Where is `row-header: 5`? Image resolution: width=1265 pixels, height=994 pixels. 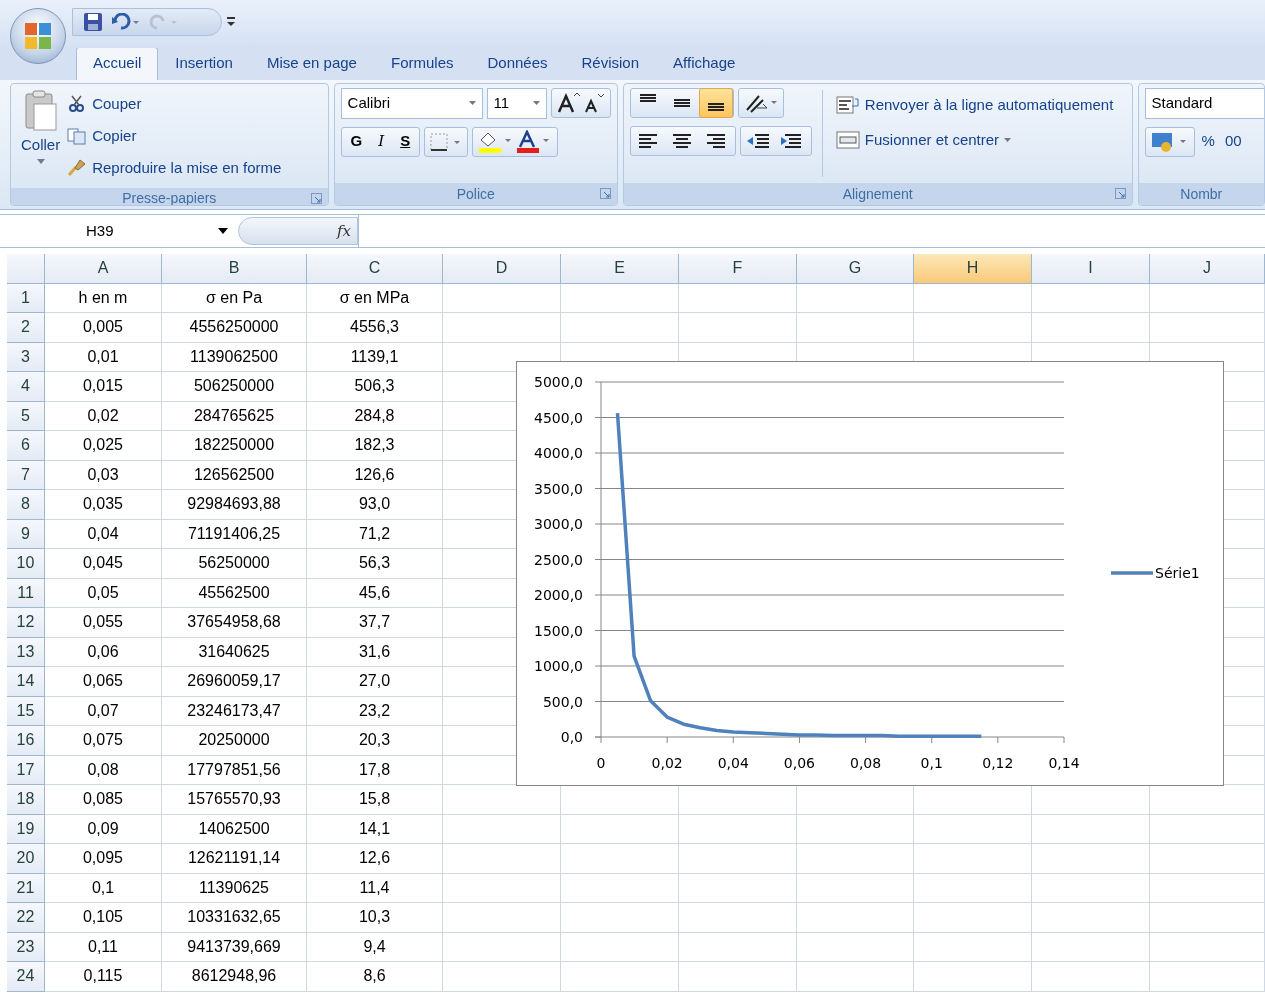
row-header: 5 is located at coordinates (26, 416).